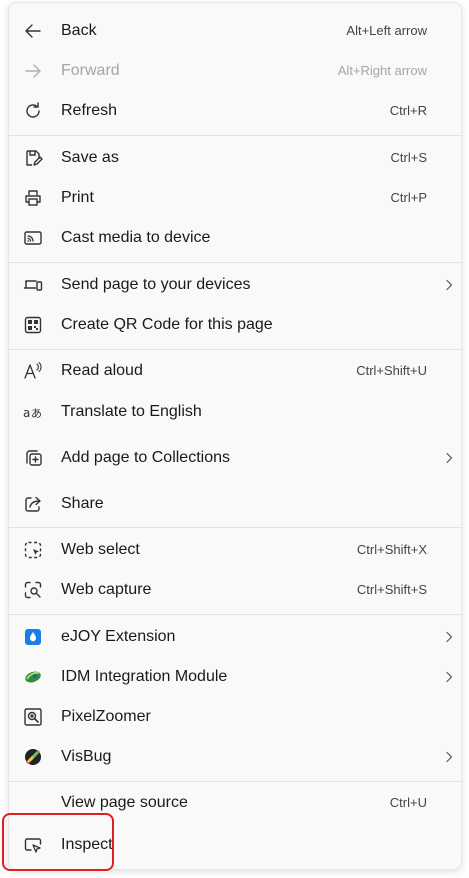  Describe the element at coordinates (236, 31) in the screenshot. I see `menu-item-back: Back Alt+Left arrow` at that location.